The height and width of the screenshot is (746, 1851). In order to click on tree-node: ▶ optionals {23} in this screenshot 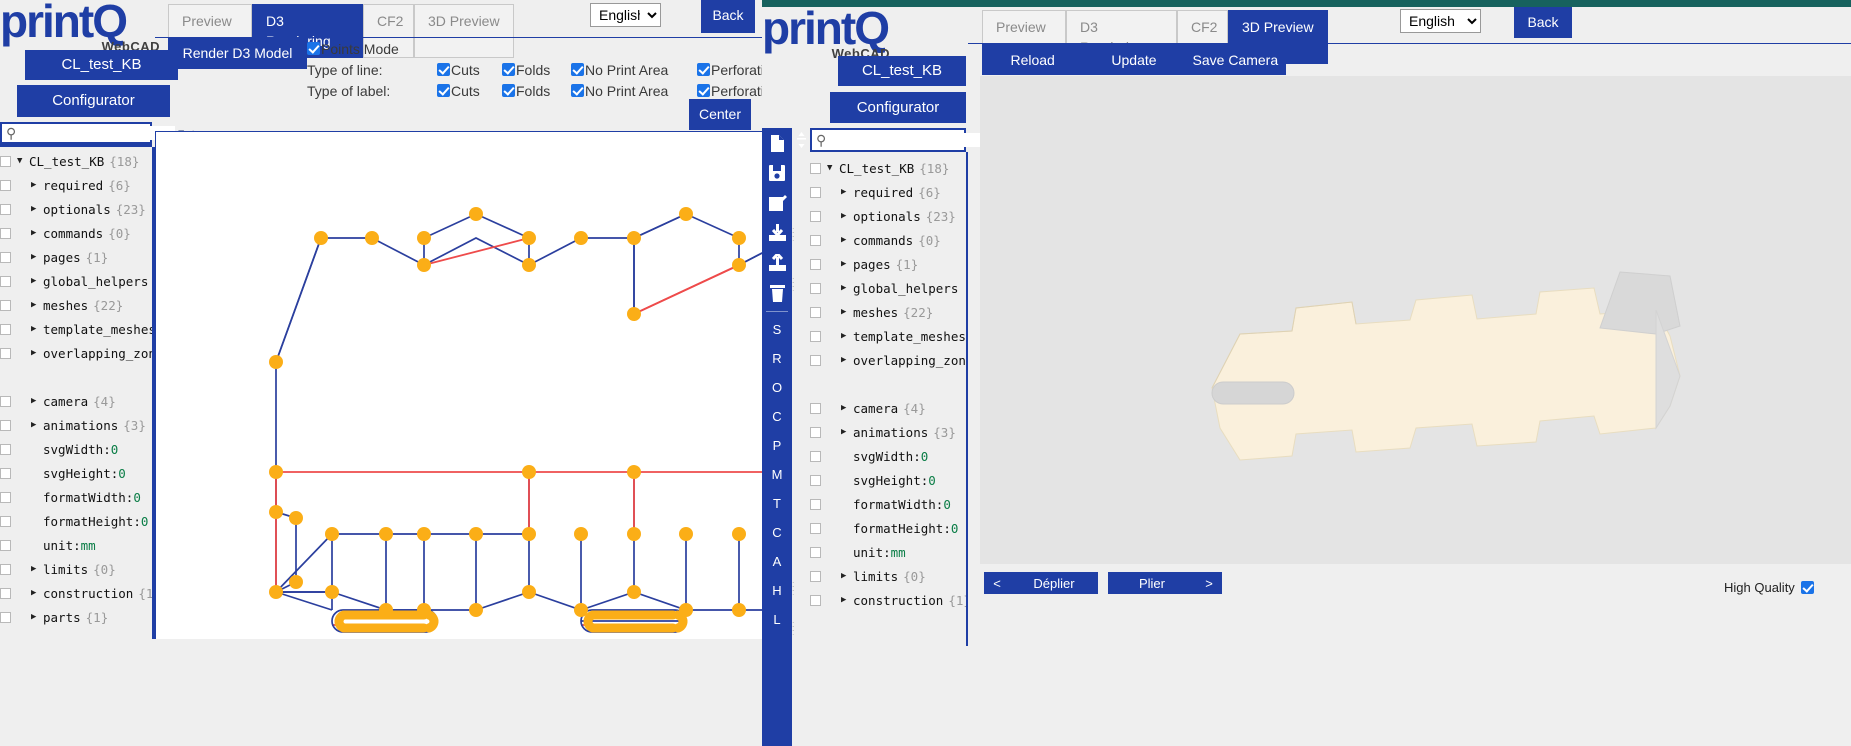, I will do `click(76, 209)`.